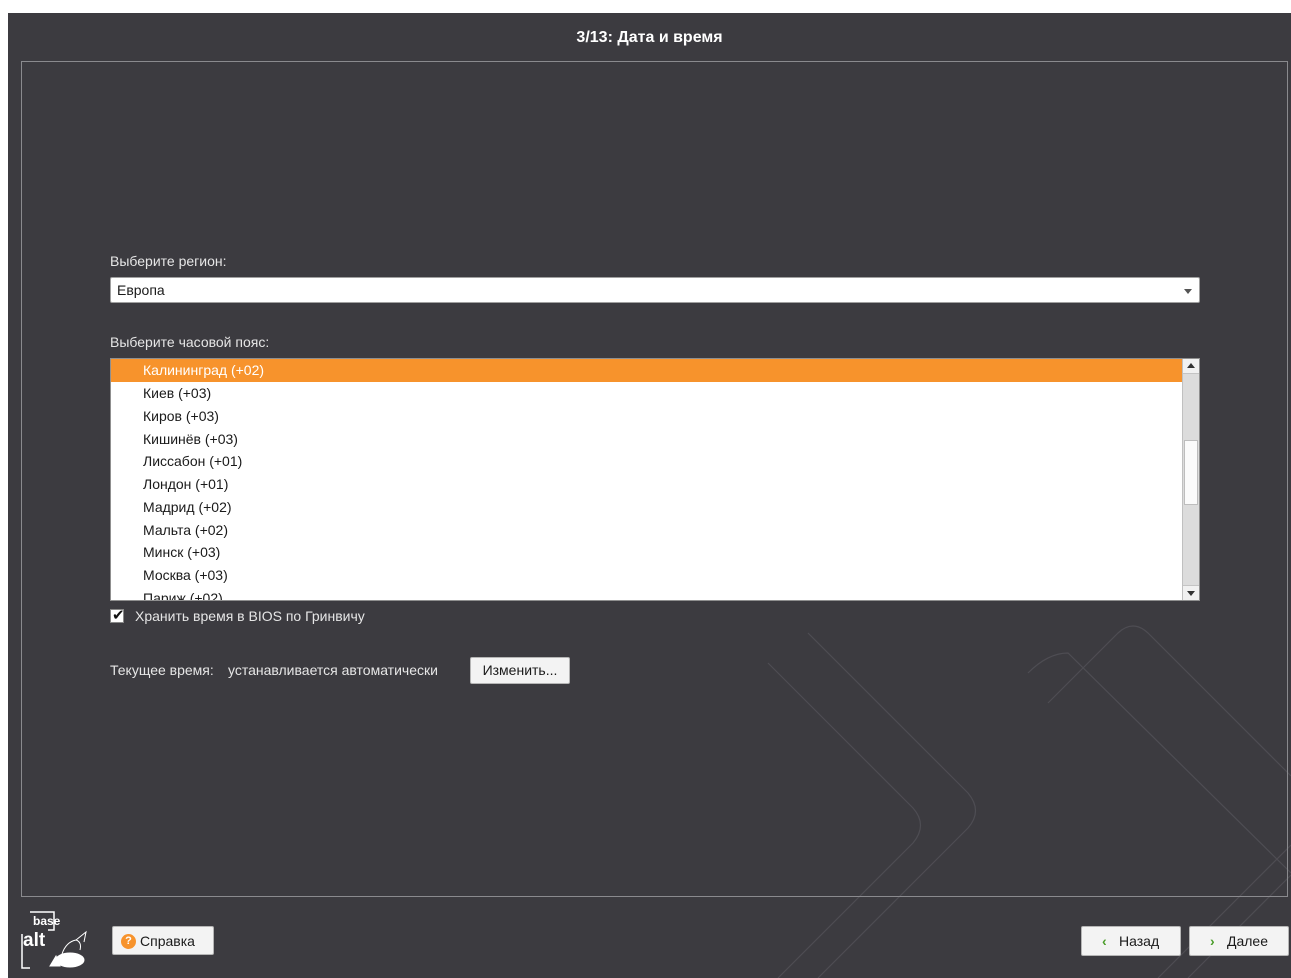 This screenshot has height=978, width=1291. I want to click on scroll-up-button, so click(1191, 366).